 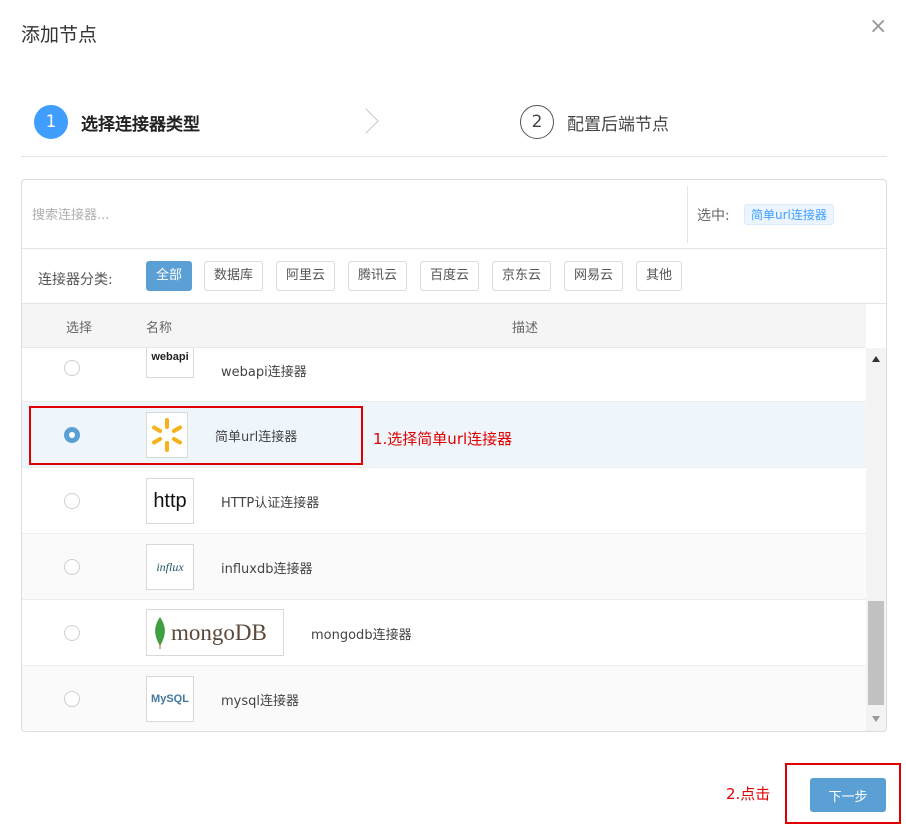 I want to click on scrollbar, so click(x=876, y=539).